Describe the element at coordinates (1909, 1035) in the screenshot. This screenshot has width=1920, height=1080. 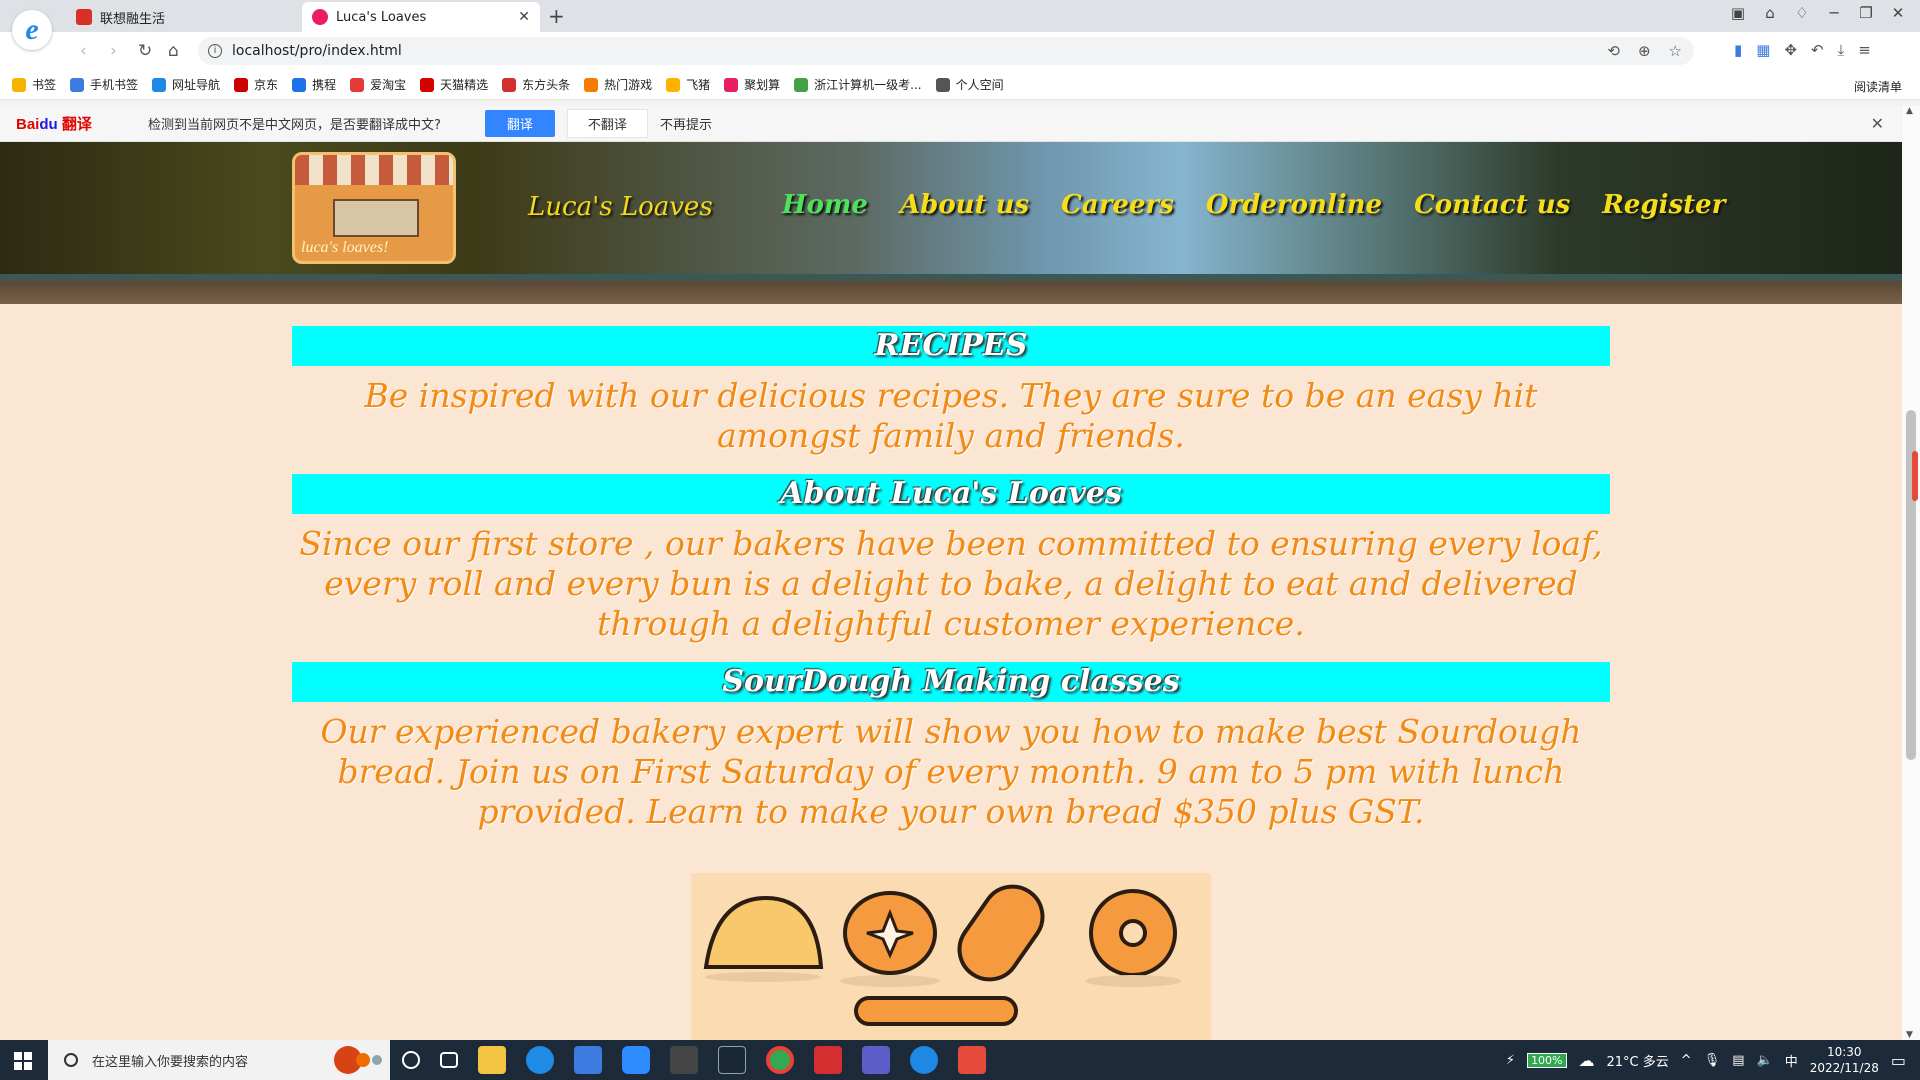
I see `scroll-down-icon: ▼` at that location.